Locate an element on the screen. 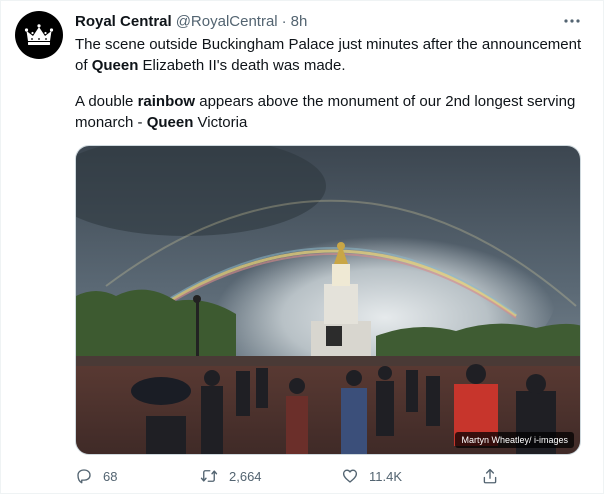 The height and width of the screenshot is (494, 604). more-button is located at coordinates (572, 21).